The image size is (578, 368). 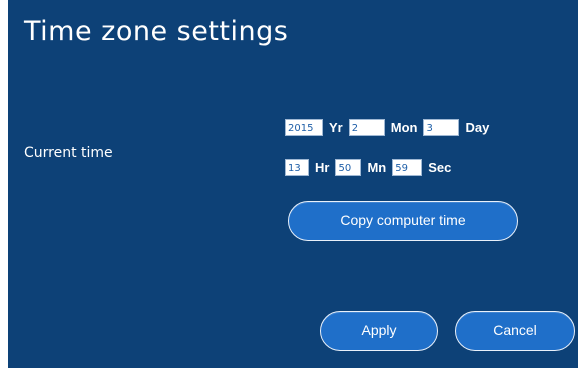 I want to click on day-input: 3, so click(x=441, y=127).